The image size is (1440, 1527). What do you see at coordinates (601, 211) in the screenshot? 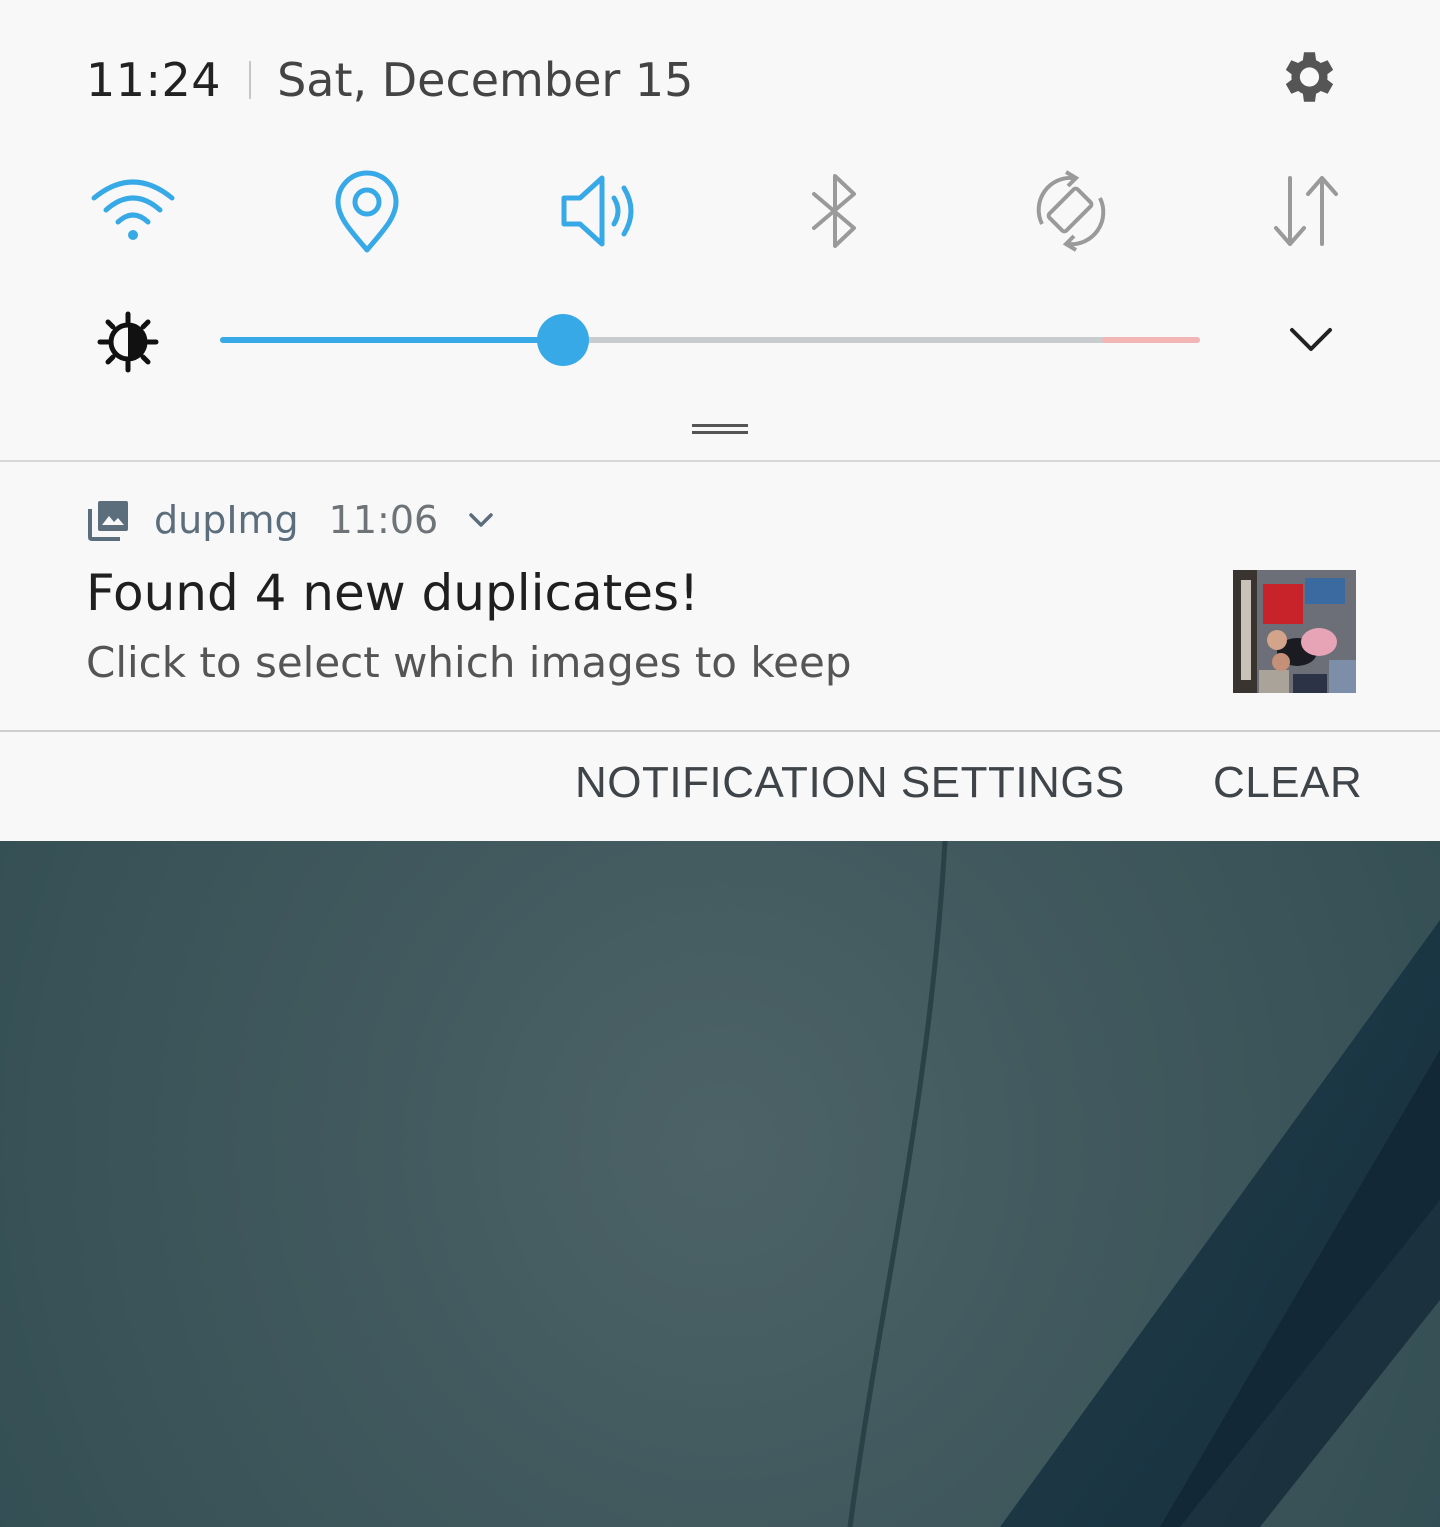
I see `sound-icon` at bounding box center [601, 211].